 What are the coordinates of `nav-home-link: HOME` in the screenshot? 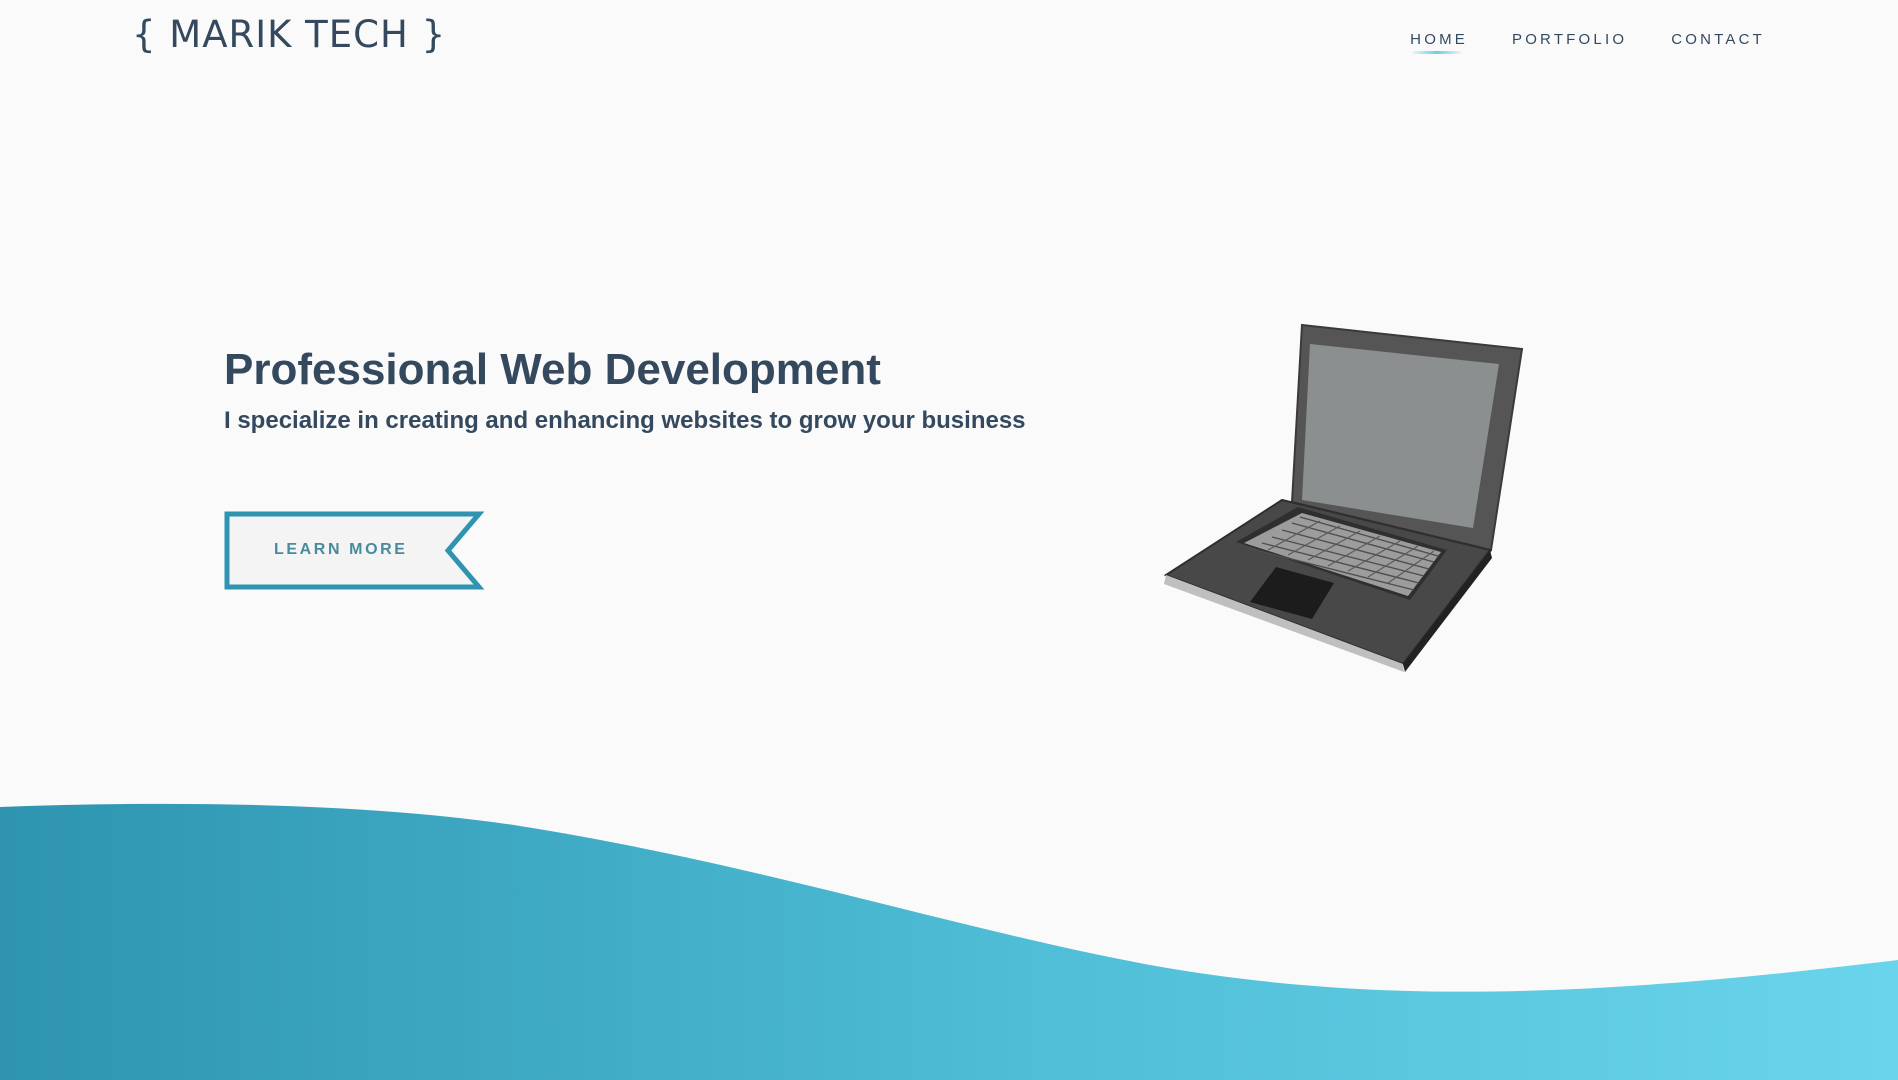 It's located at (1439, 43).